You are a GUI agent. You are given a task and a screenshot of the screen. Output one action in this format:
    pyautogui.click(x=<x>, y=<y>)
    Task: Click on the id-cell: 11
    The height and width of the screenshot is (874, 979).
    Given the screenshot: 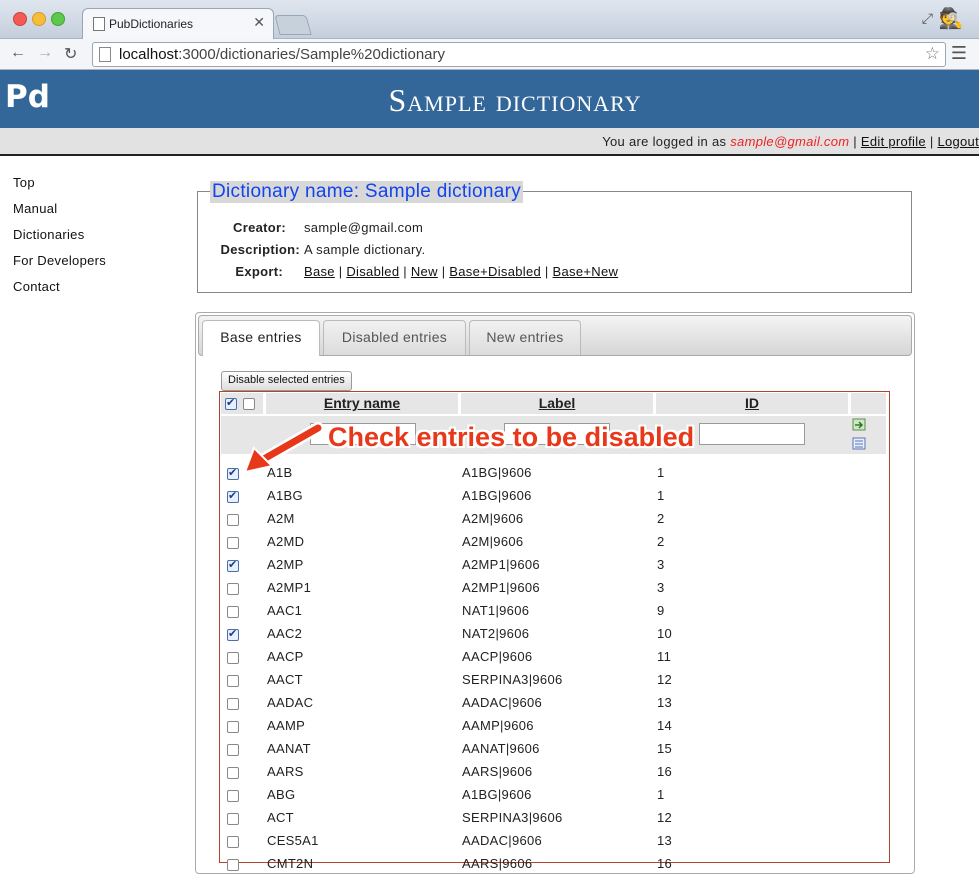 What is the action you would take?
    pyautogui.click(x=664, y=656)
    